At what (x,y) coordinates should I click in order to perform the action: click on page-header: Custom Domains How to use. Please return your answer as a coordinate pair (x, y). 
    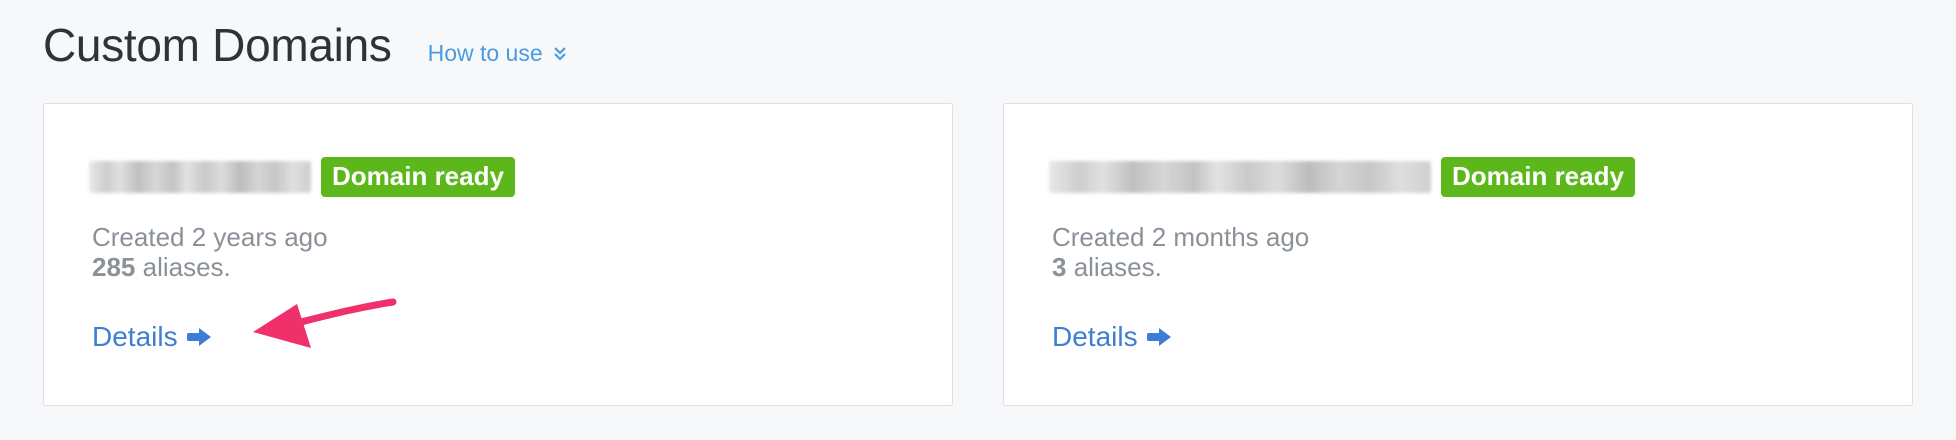
    Looking at the image, I should click on (305, 45).